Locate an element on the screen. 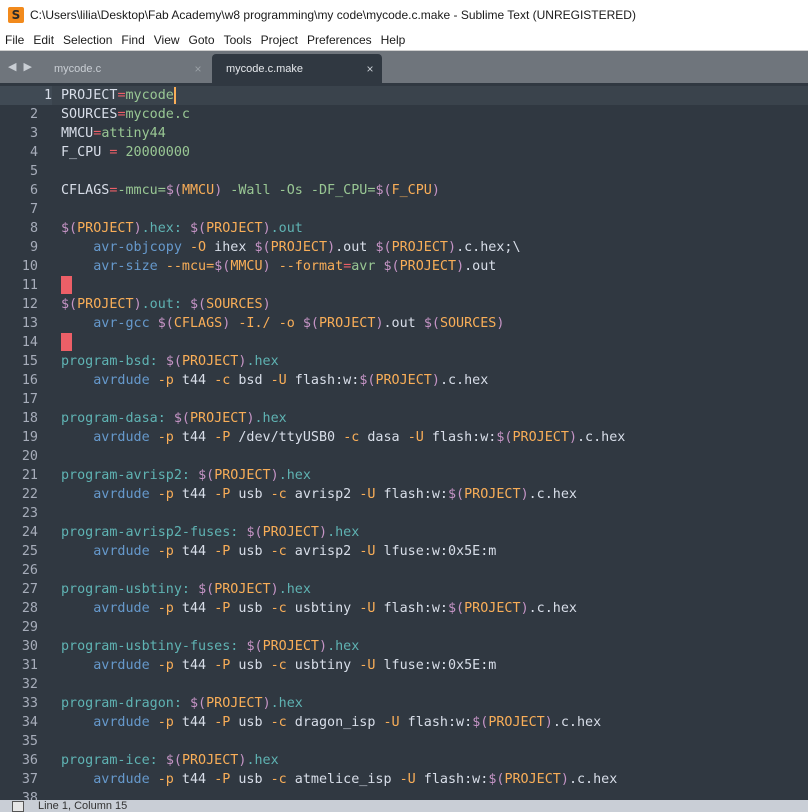 The width and height of the screenshot is (808, 812). code-line: 35 is located at coordinates (404, 741).